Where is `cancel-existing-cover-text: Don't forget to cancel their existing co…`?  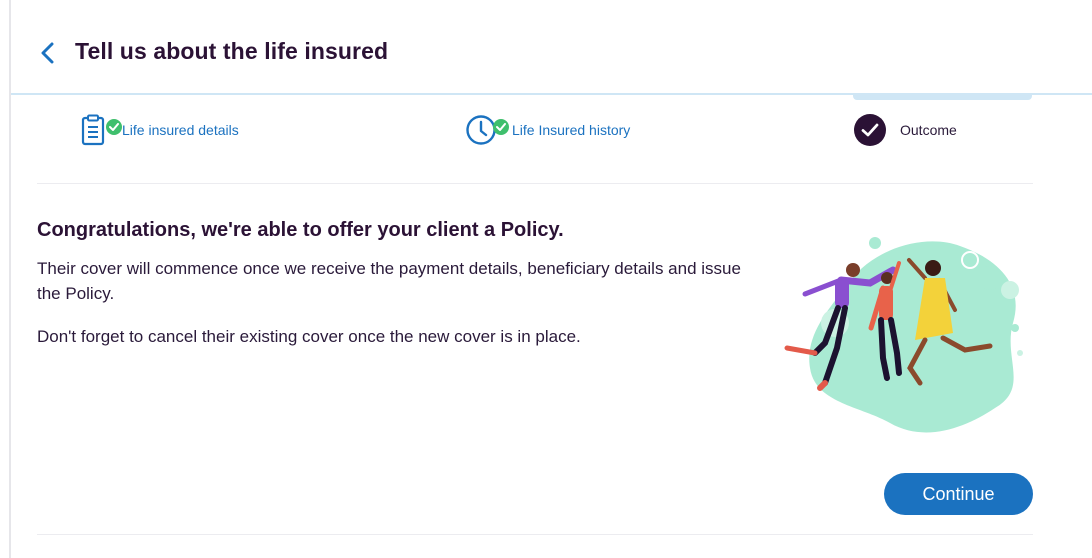 cancel-existing-cover-text: Don't forget to cancel their existing co… is located at coordinates (309, 336).